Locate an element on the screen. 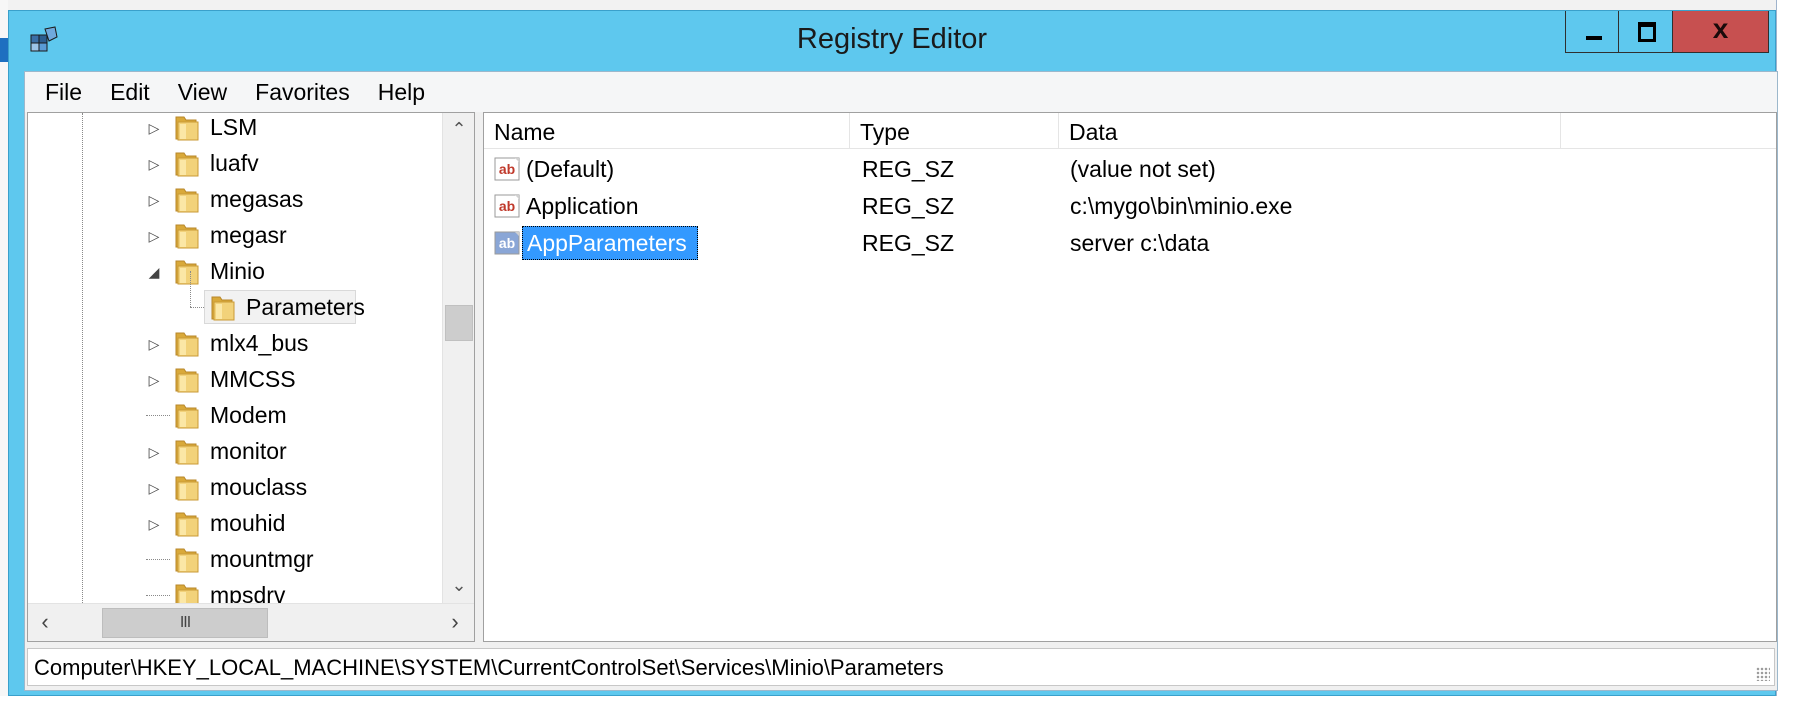 This screenshot has width=1802, height=710. tree-item-label: Modem is located at coordinates (248, 415).